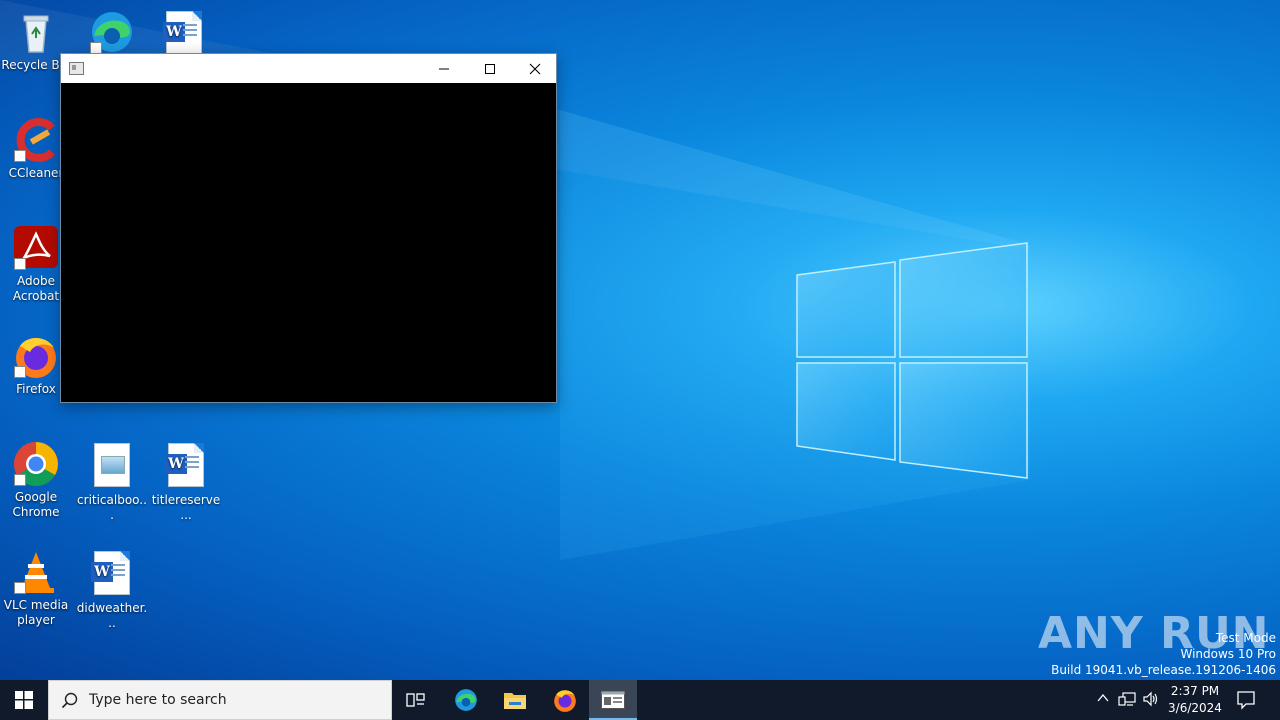 The image size is (1280, 720). Describe the element at coordinates (36, 612) in the screenshot. I see `desktop-icon-label: VLC media player` at that location.